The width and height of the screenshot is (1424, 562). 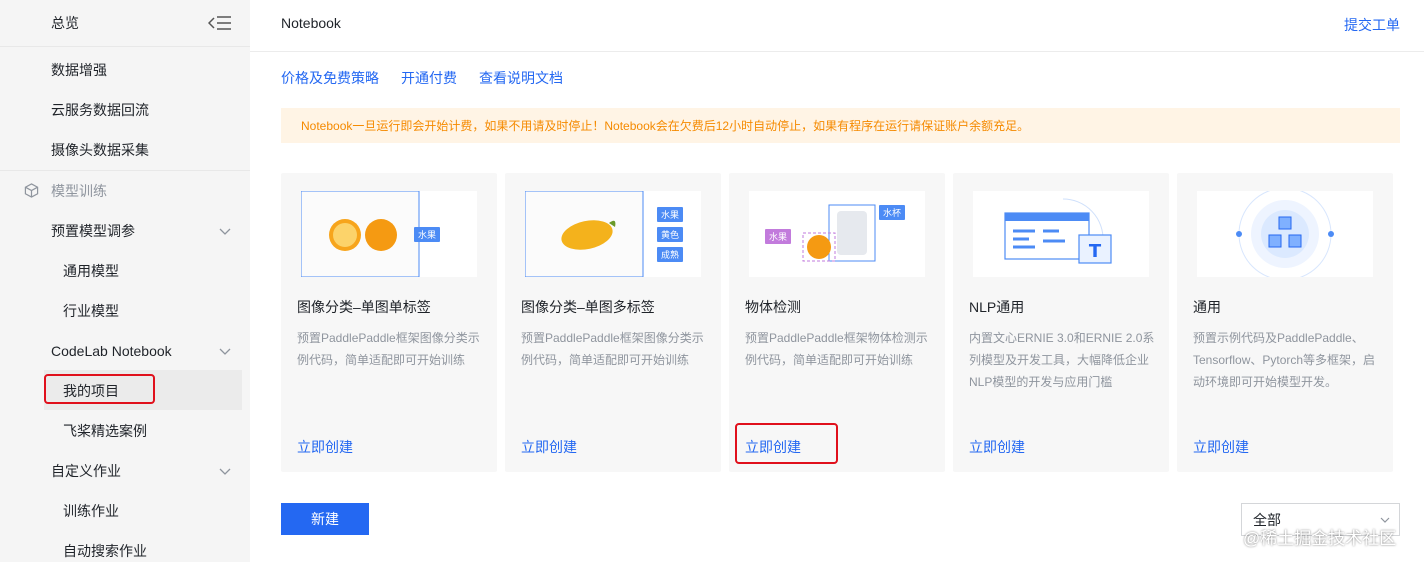 What do you see at coordinates (125, 511) in the screenshot?
I see `sidebar-item-training-jobs: 训练作业` at bounding box center [125, 511].